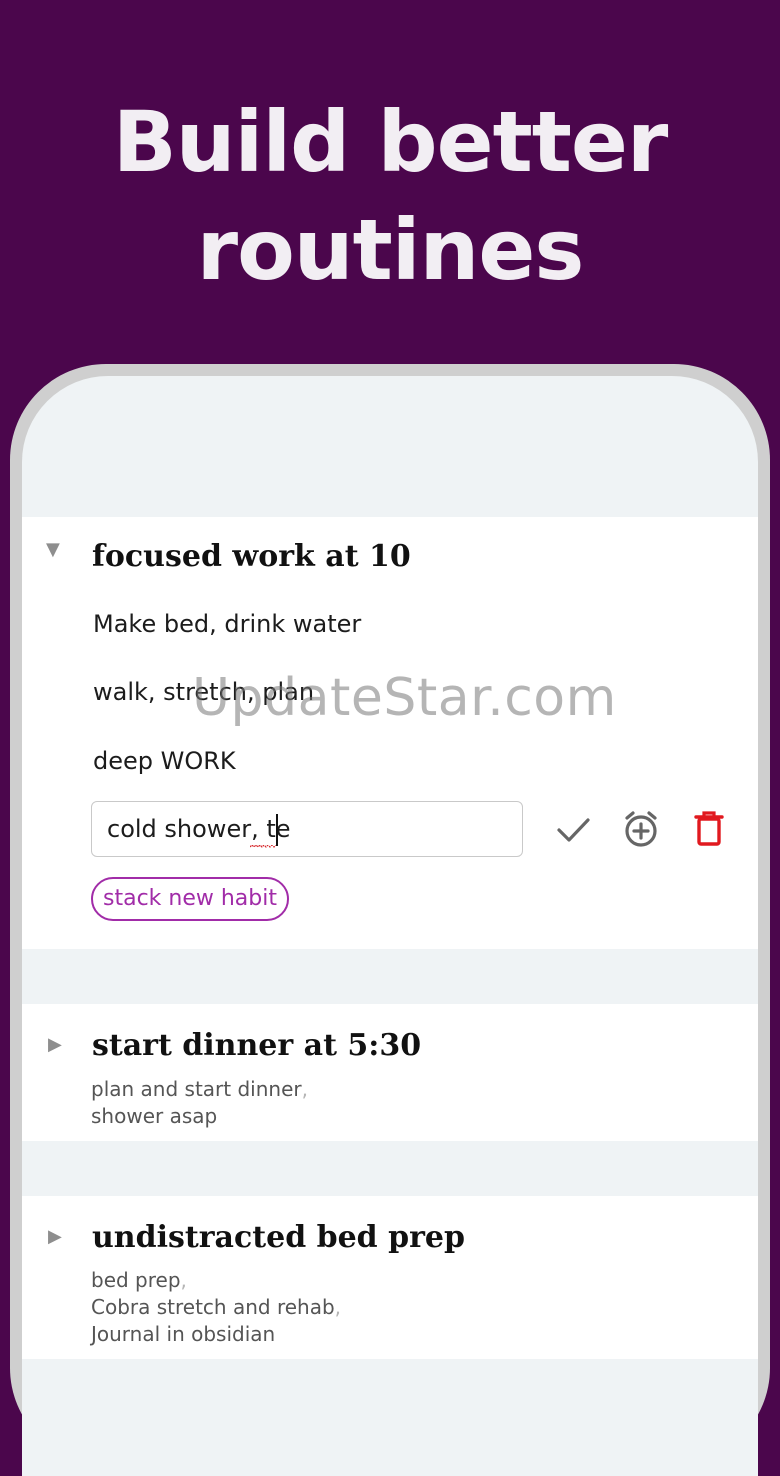 Image resolution: width=780 pixels, height=1476 pixels. Describe the element at coordinates (277, 830) in the screenshot. I see `text-cursor` at that location.